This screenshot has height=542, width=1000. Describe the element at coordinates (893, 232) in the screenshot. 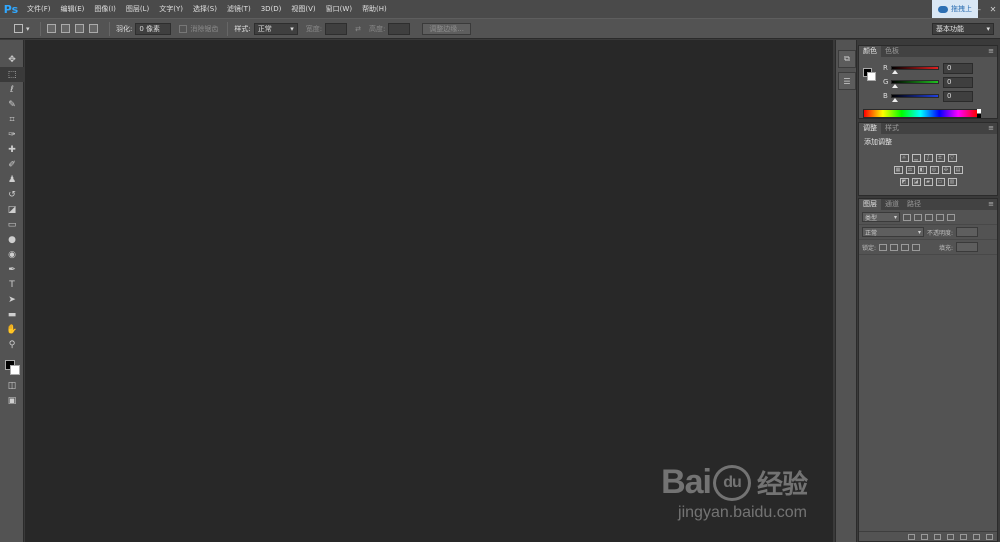

I see `blend-mode-select: 正常 ▾` at that location.